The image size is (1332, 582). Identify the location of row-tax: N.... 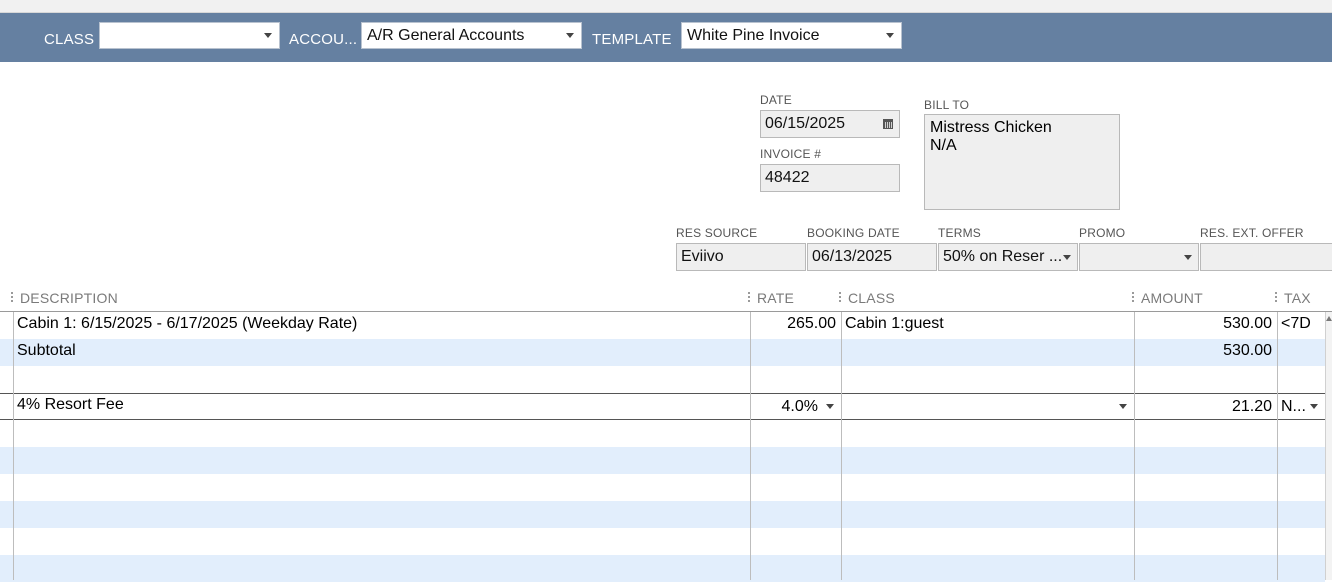
(1293, 407).